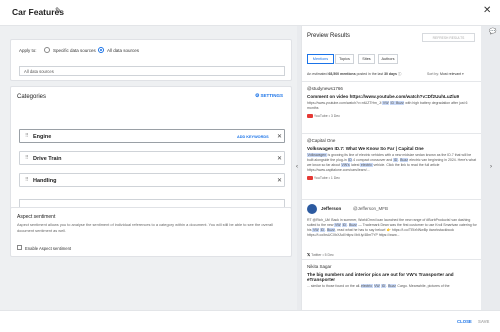 The height and width of the screenshot is (332, 500). What do you see at coordinates (123, 50) in the screenshot?
I see `radio-all-label: All data sources` at bounding box center [123, 50].